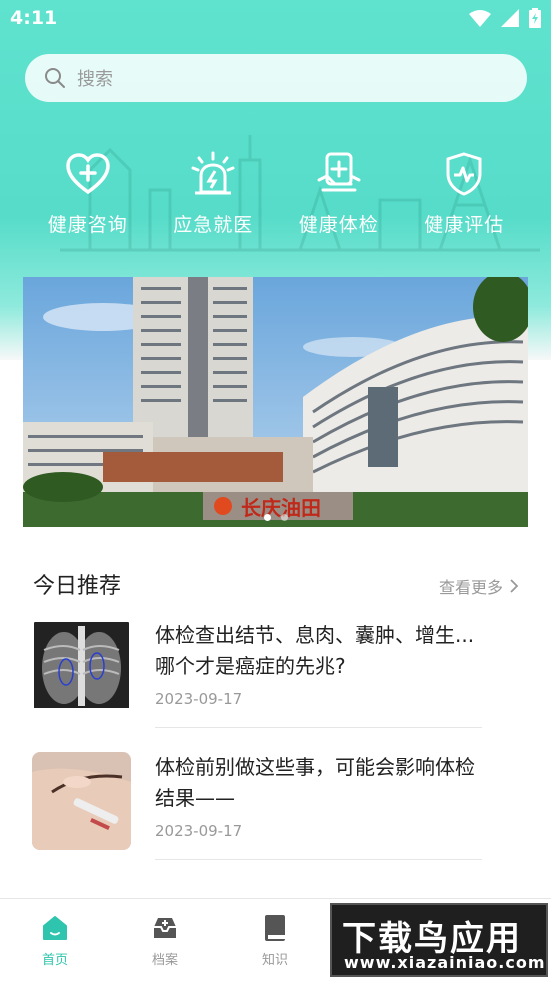  I want to click on search-bar: 搜索, so click(276, 78).